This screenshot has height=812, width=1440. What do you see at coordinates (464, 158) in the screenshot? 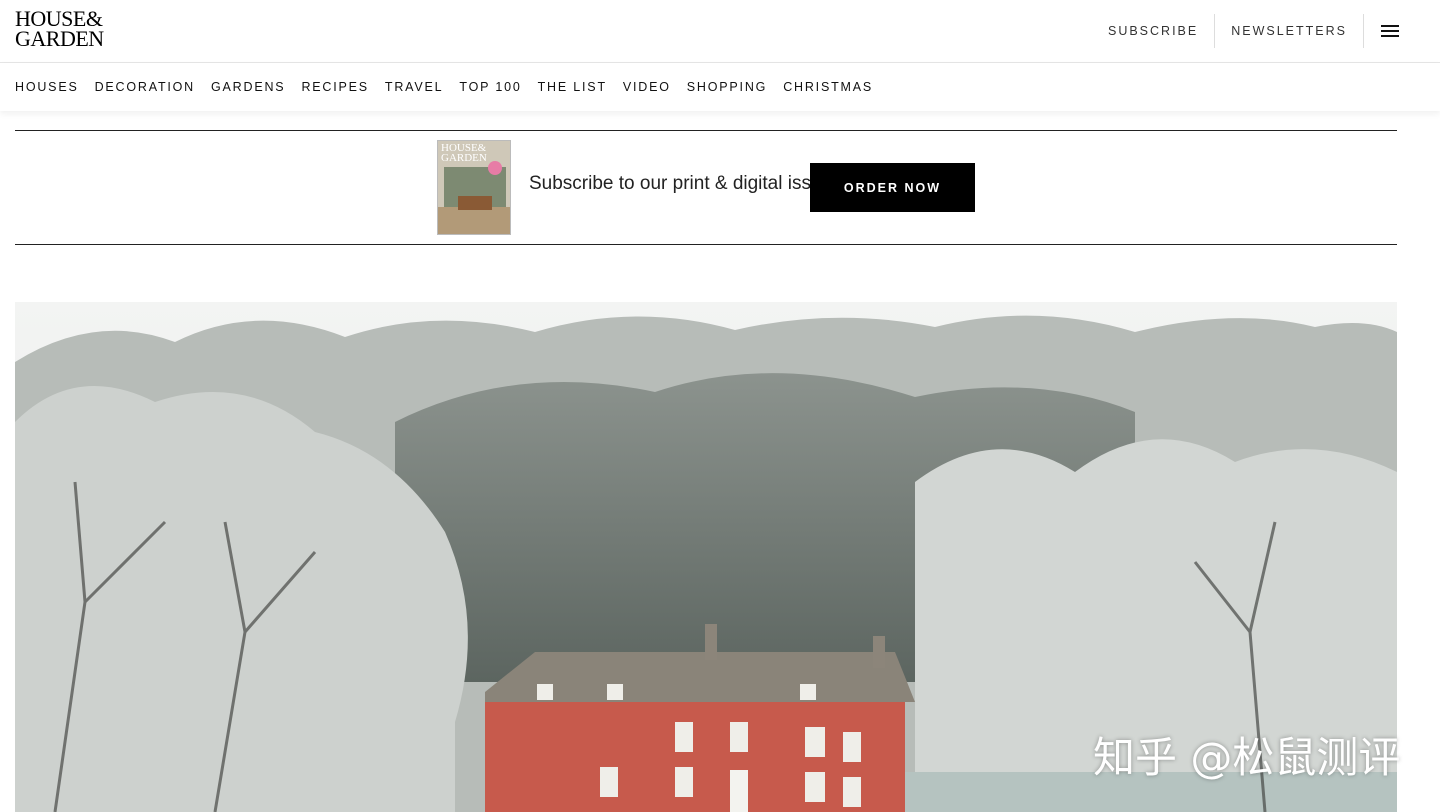
I see `cover-title-line-2: GARDEN` at bounding box center [464, 158].